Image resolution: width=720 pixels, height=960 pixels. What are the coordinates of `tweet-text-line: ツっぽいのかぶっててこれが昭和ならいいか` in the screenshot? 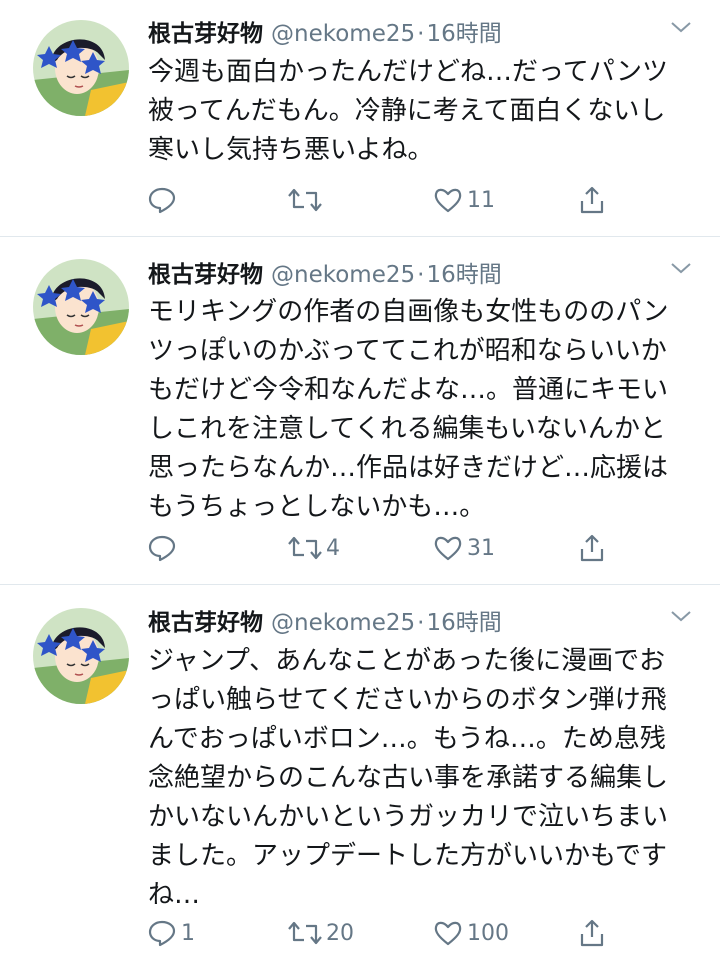 It's located at (407, 351).